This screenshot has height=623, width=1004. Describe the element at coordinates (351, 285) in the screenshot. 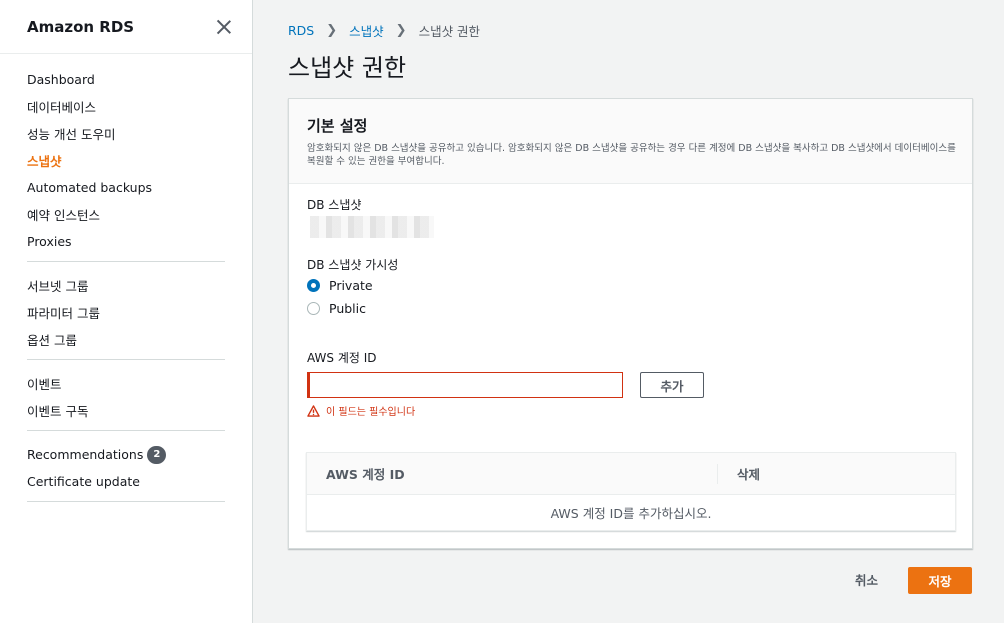

I see `radio-private-label: Private` at that location.